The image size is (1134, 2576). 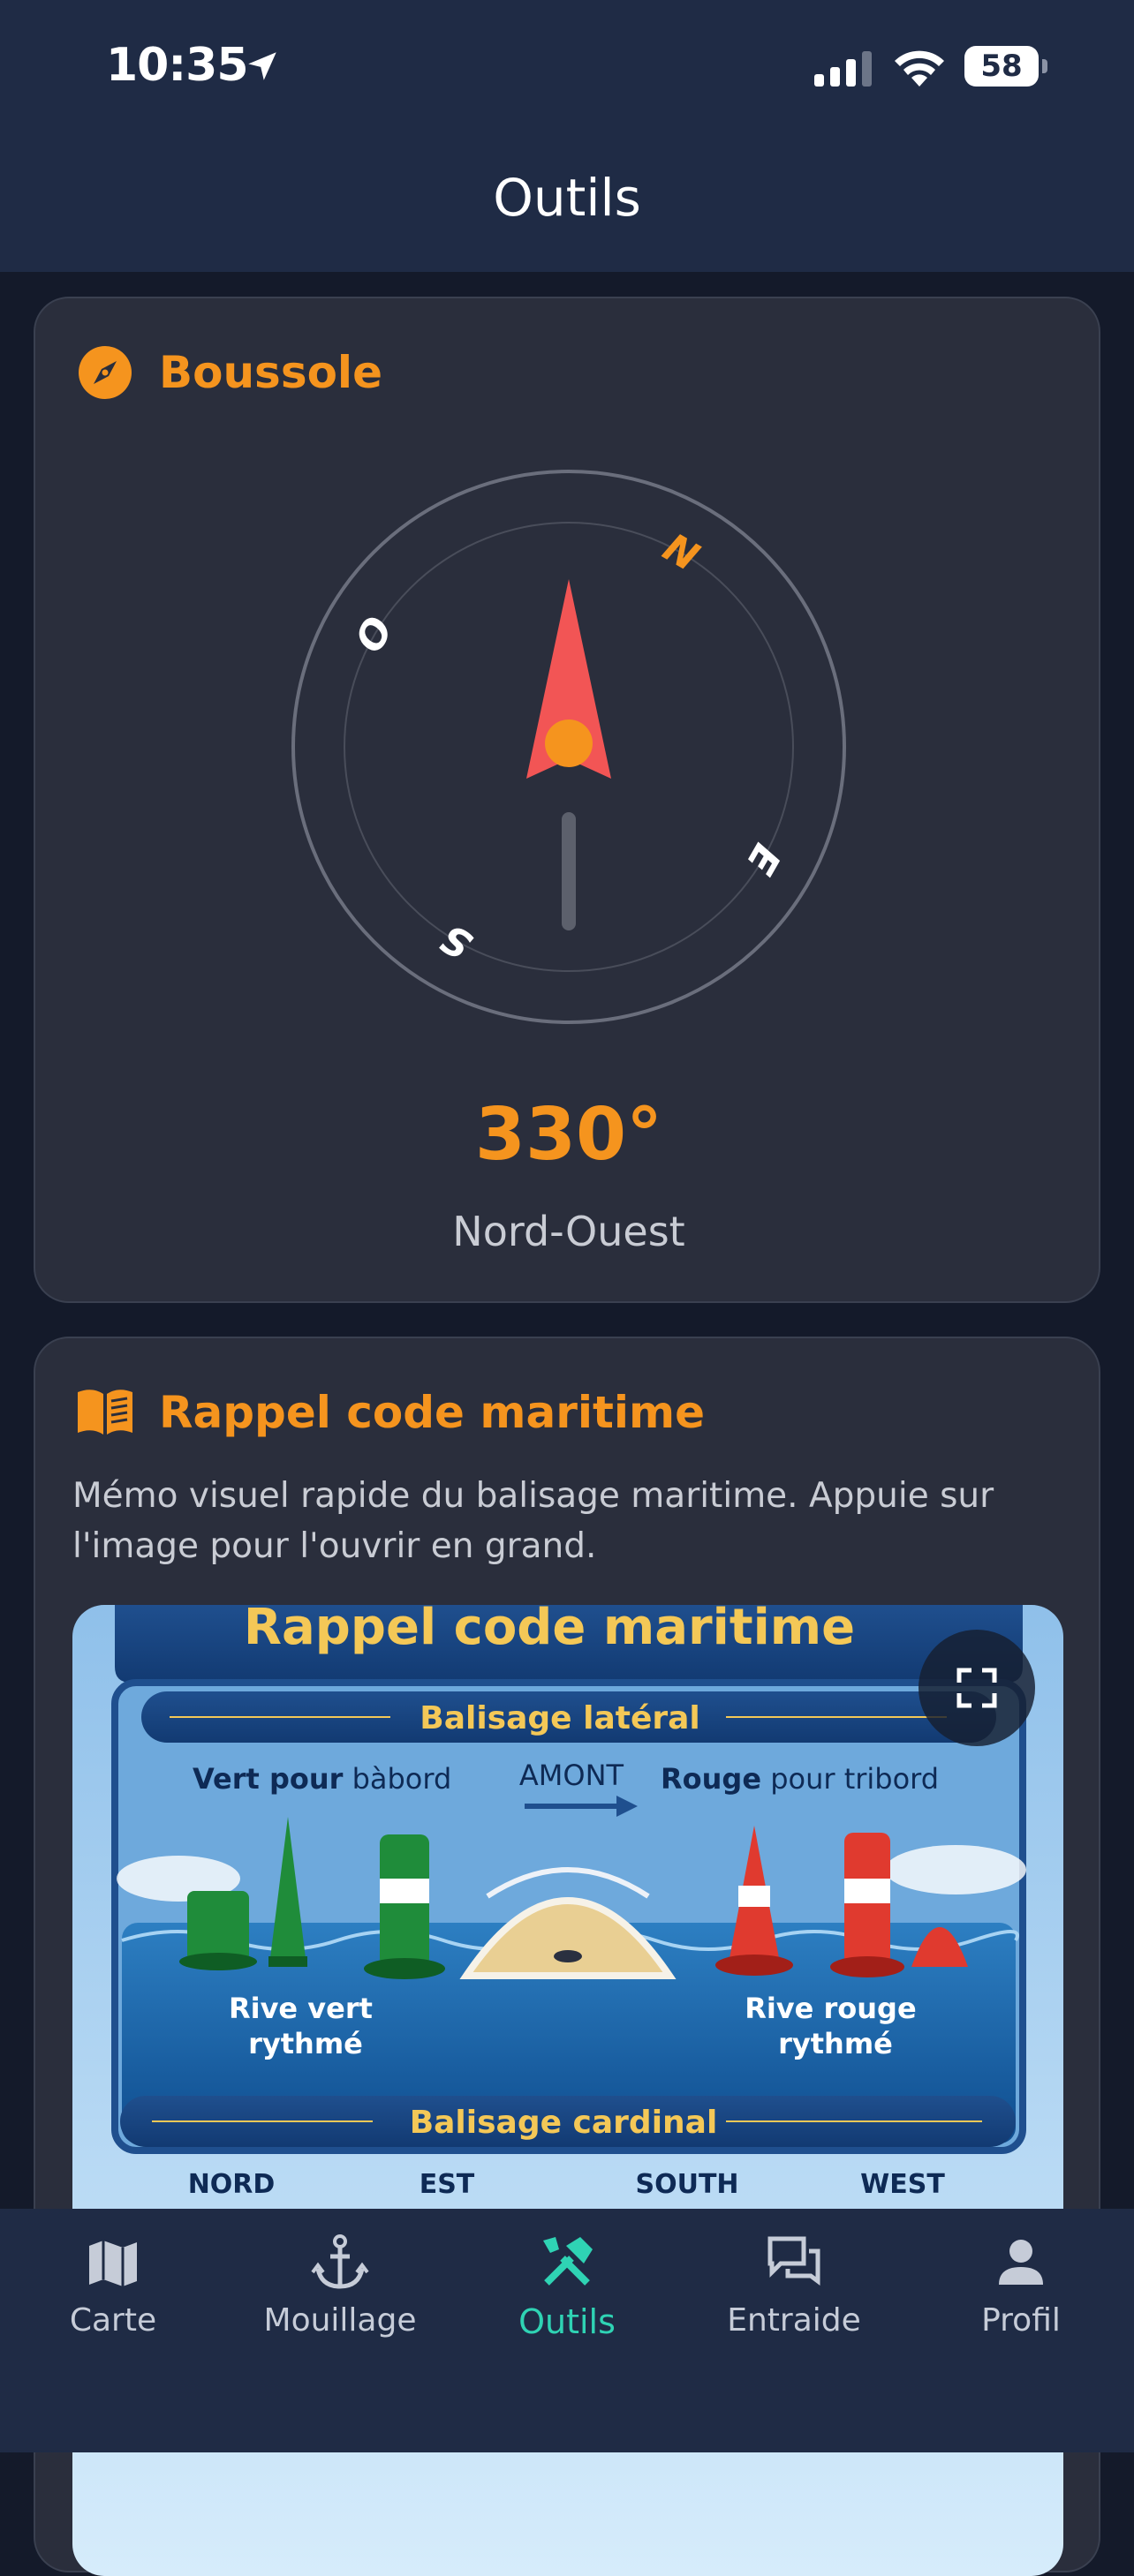 I want to click on image-left-bank-2: rythmé, so click(x=305, y=2044).